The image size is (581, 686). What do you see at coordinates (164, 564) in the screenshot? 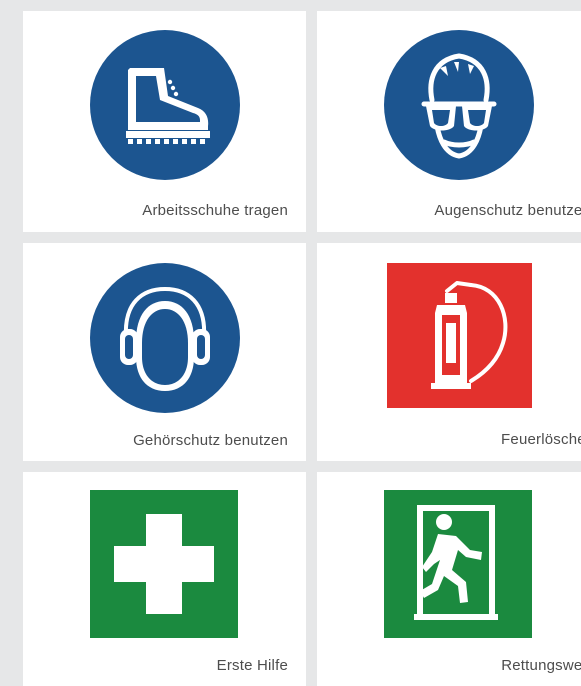
I see `first-aid-cross-icon` at bounding box center [164, 564].